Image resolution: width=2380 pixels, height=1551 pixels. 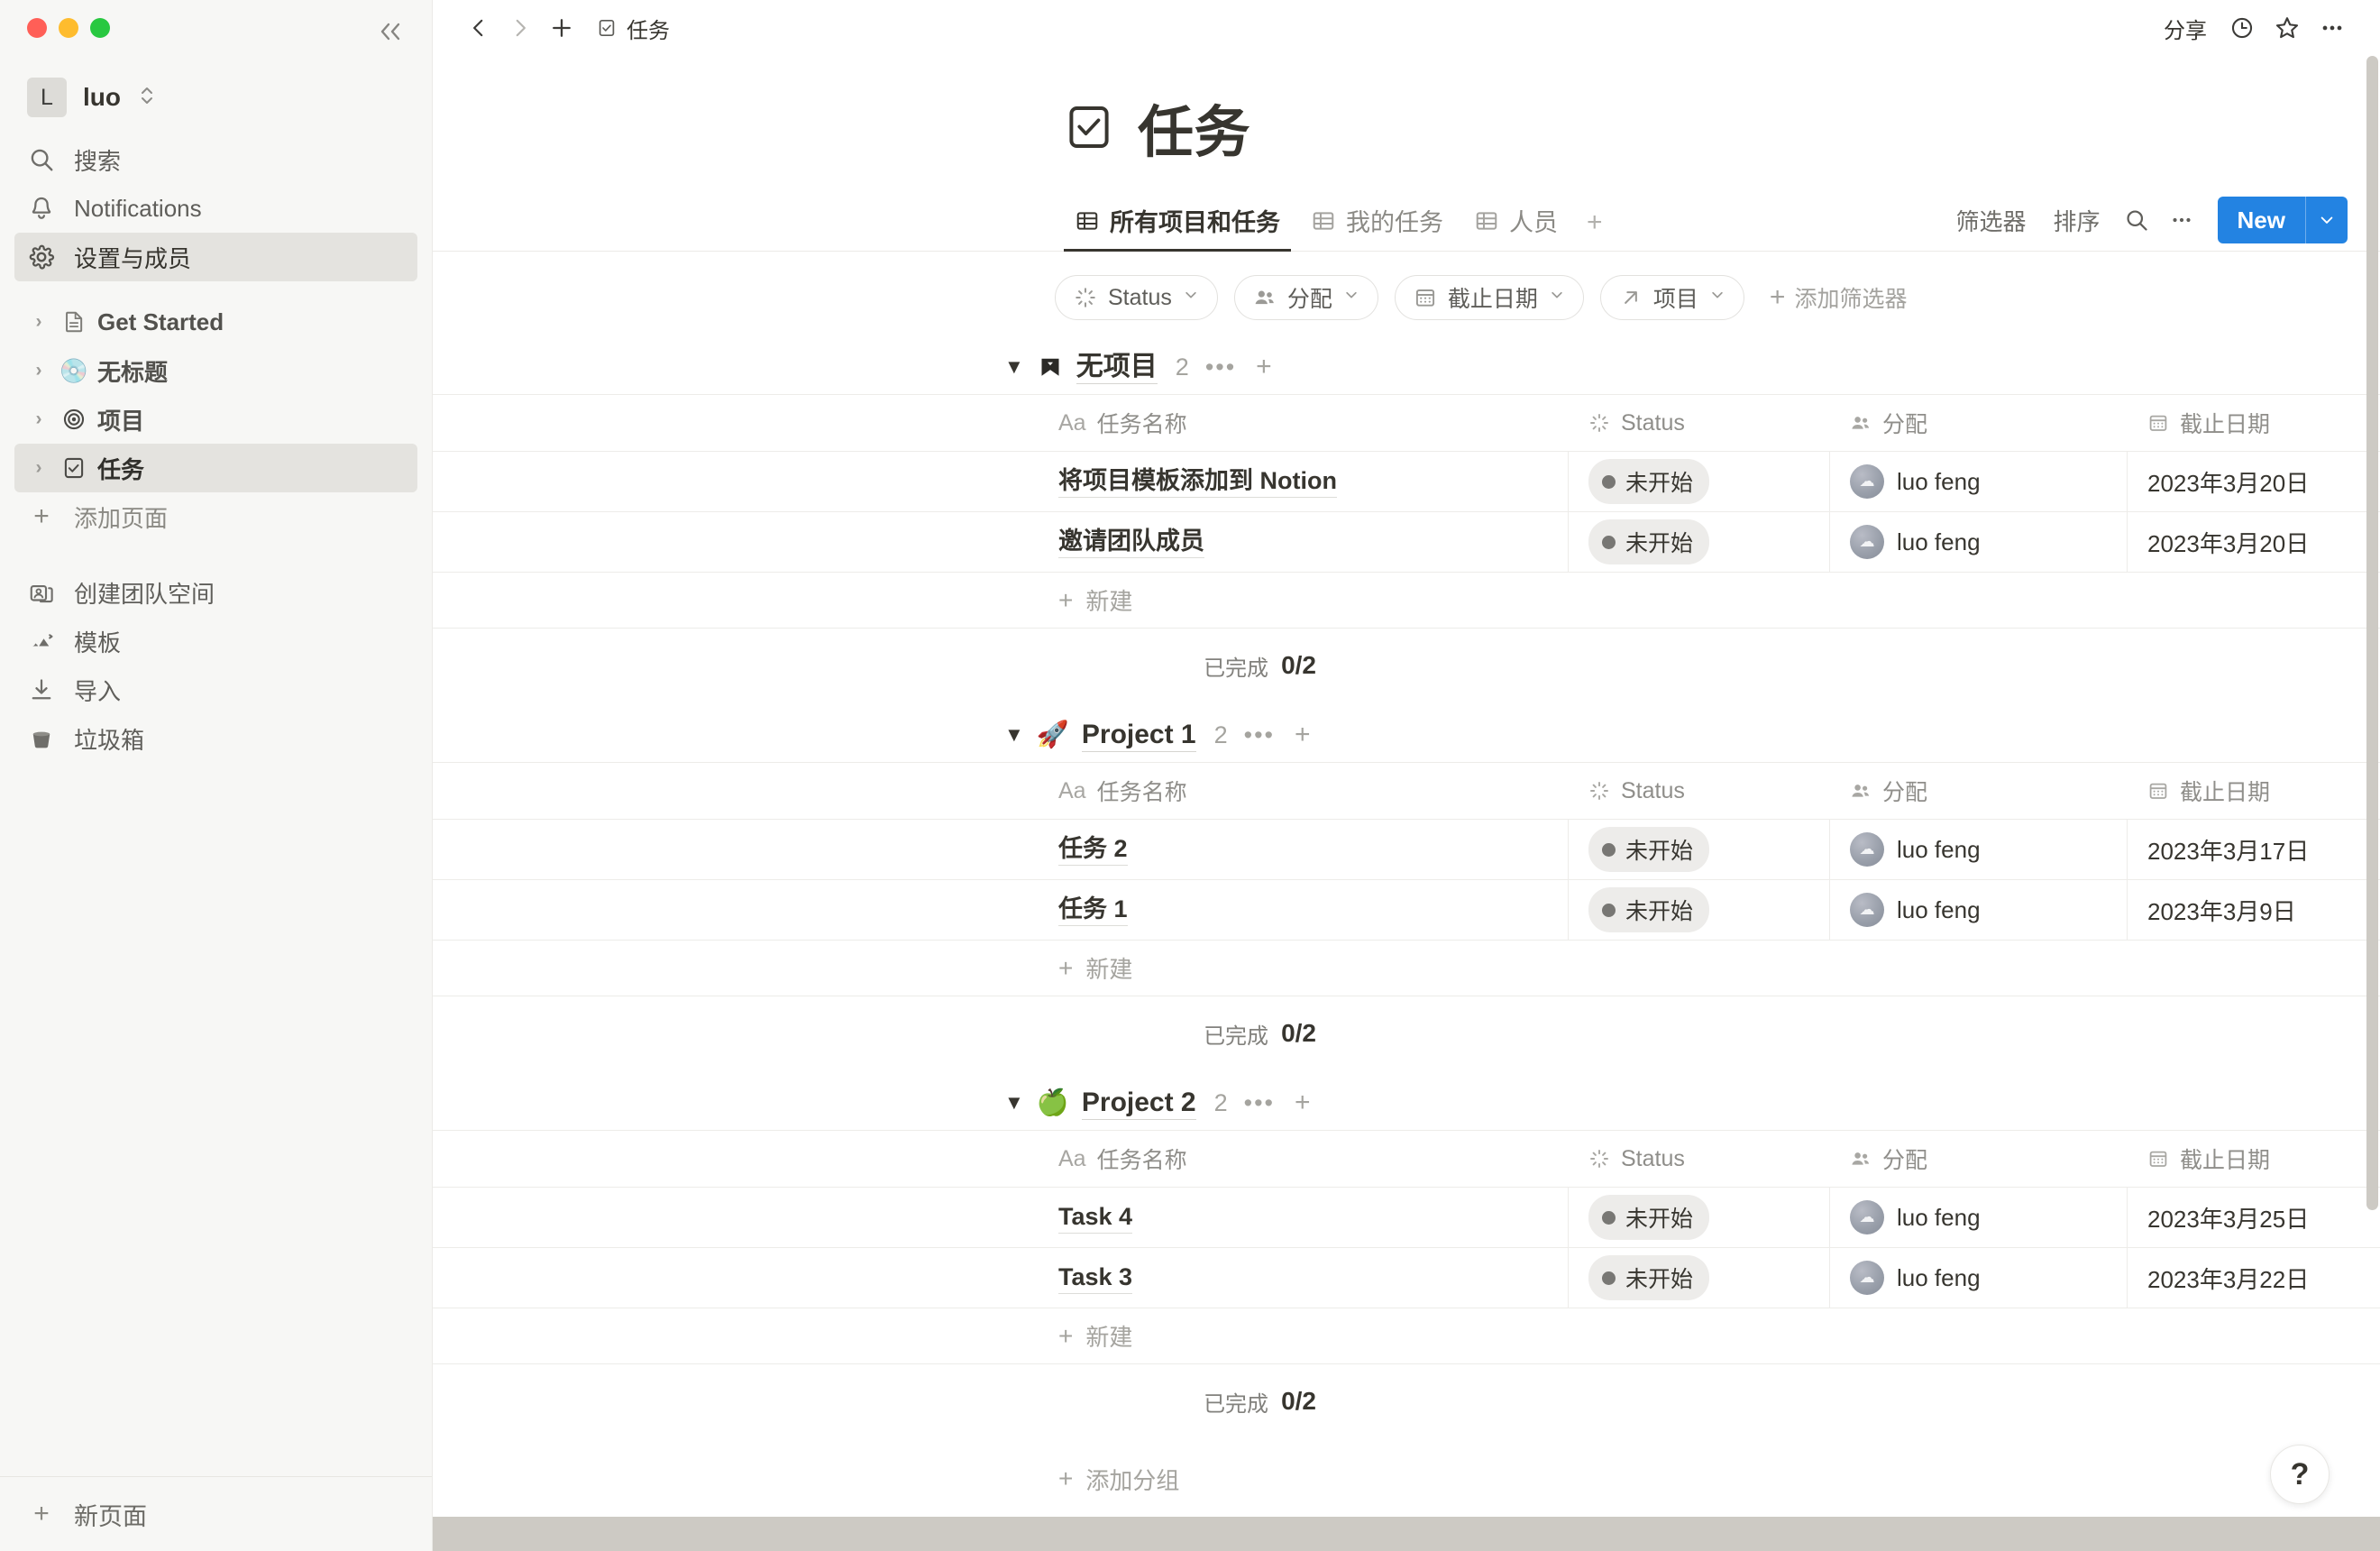 I want to click on sidebar-item-search: 搜索, so click(x=215, y=160).